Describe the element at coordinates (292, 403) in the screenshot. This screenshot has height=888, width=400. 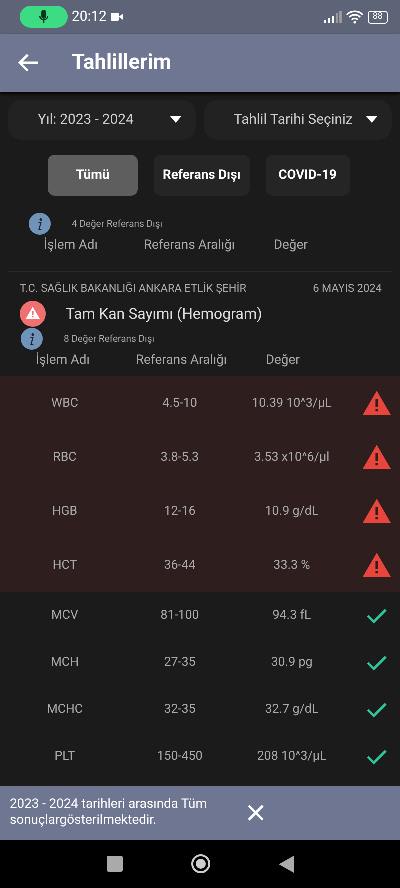
I see `test-value: 10.39 10^3/µL` at that location.